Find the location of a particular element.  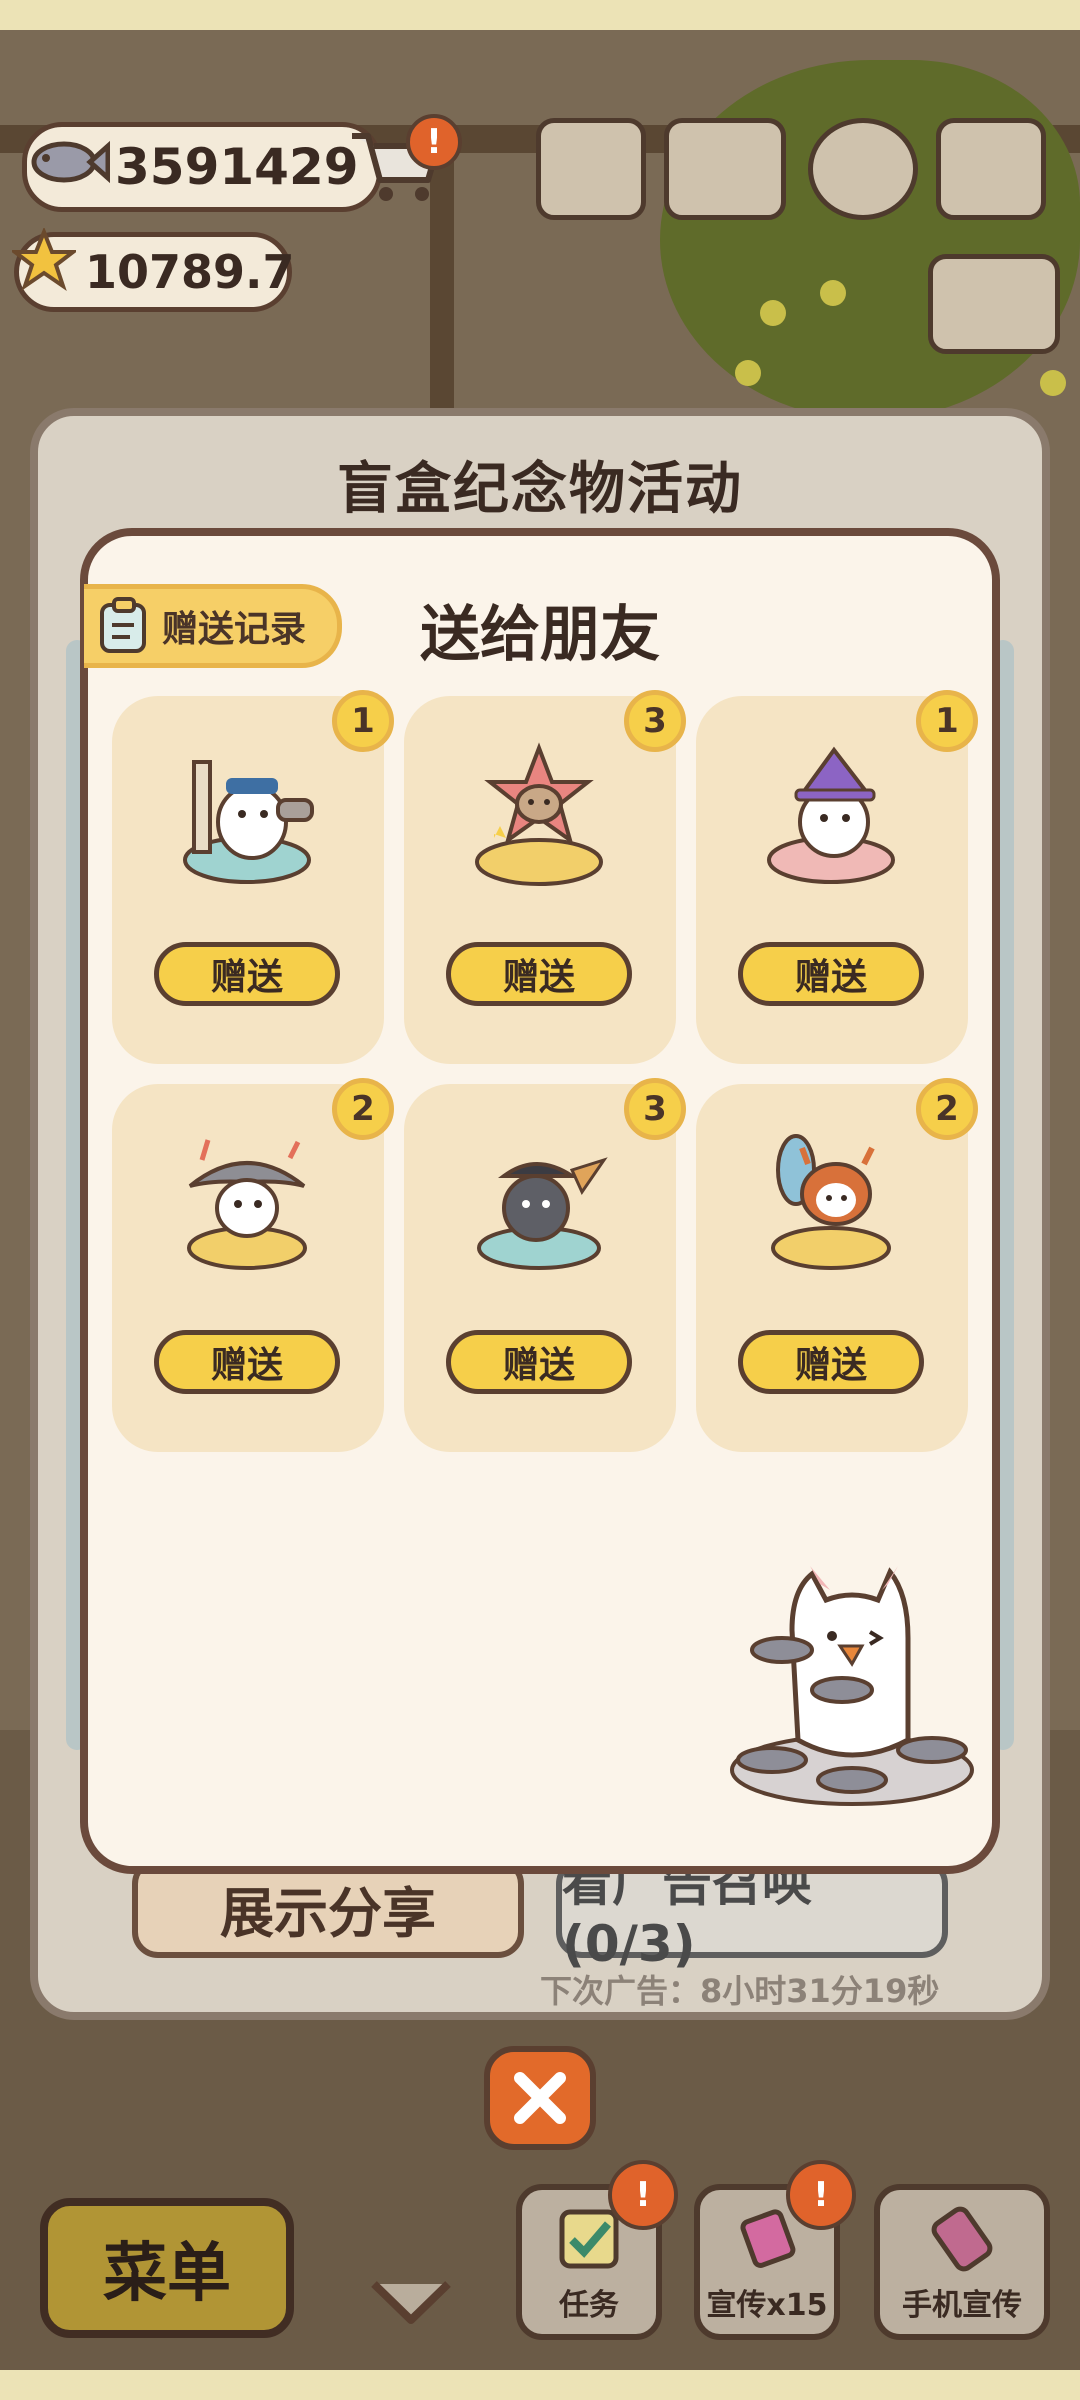

chevron-down-icon is located at coordinates (411, 2302).